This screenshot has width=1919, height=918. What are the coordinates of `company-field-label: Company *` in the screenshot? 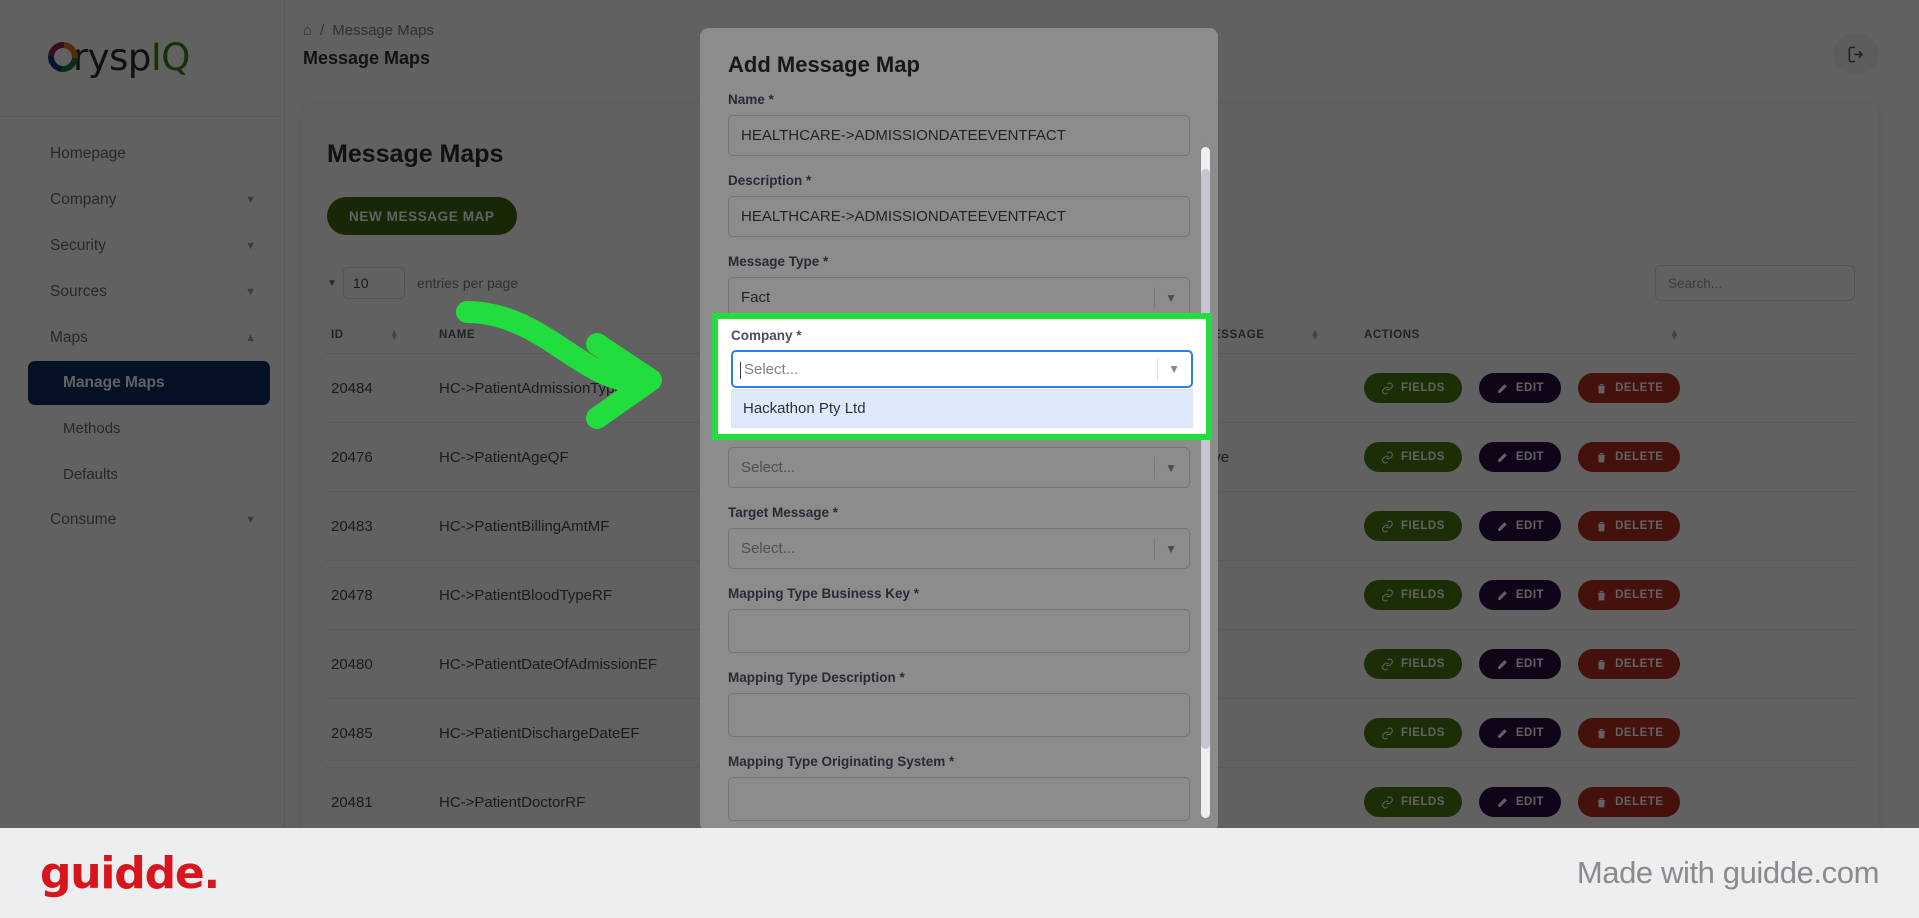 It's located at (766, 335).